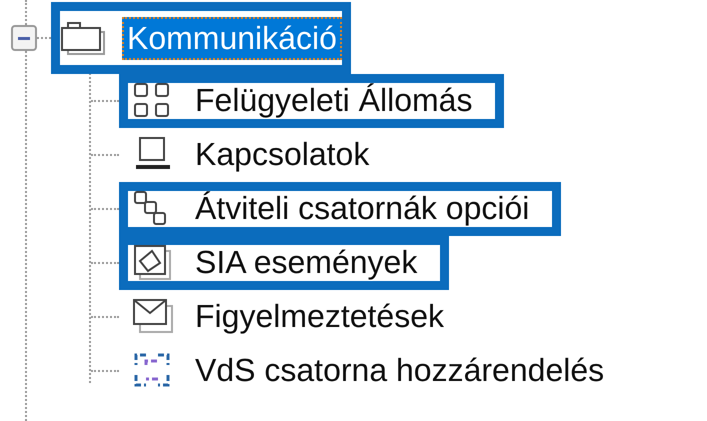 This screenshot has height=421, width=707. I want to click on tree-item: Kapcsolatok, so click(282, 154).